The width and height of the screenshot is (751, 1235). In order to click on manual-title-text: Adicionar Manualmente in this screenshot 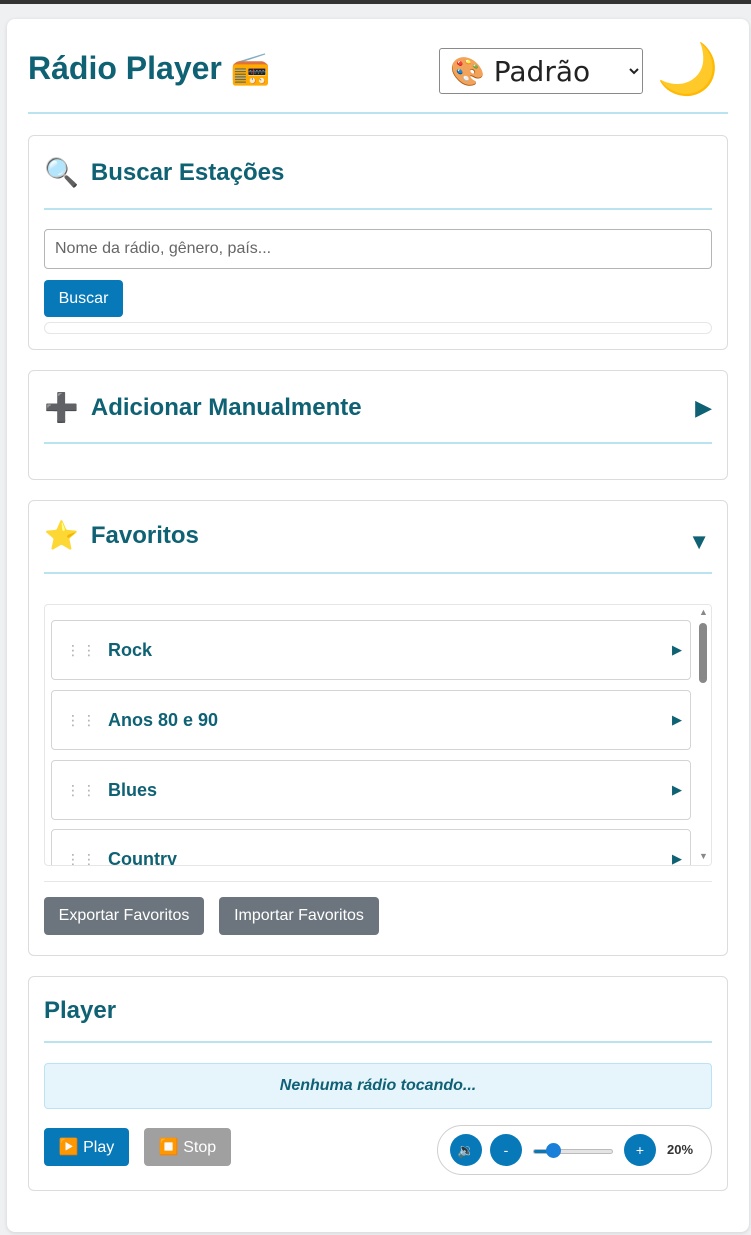, I will do `click(226, 407)`.